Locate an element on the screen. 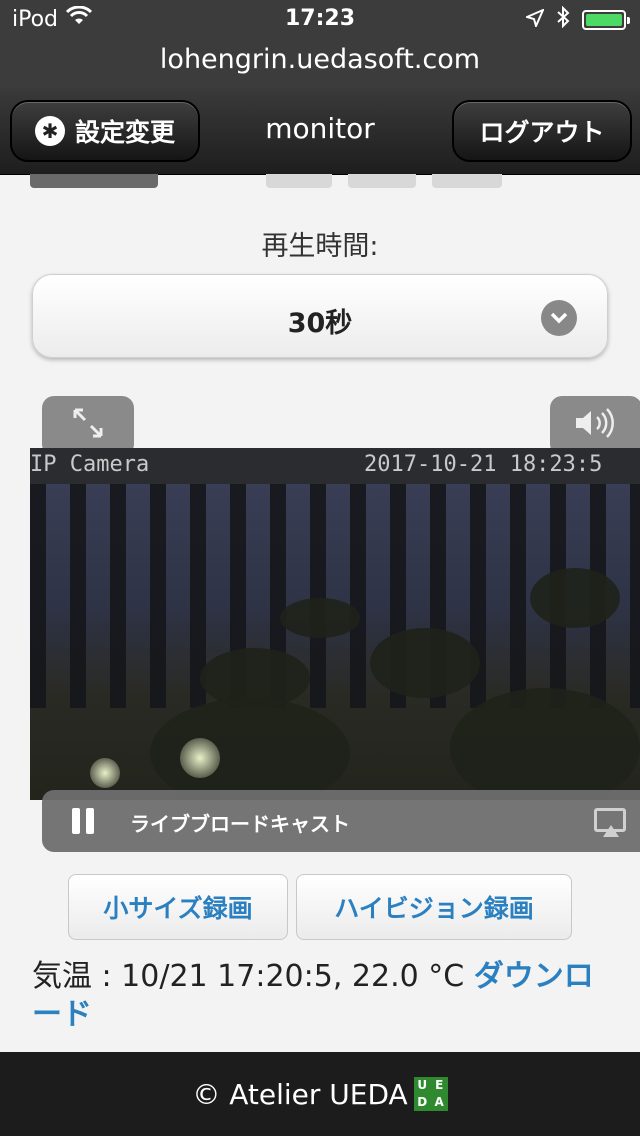  osd-camera-label: IP Camera is located at coordinates (90, 464).